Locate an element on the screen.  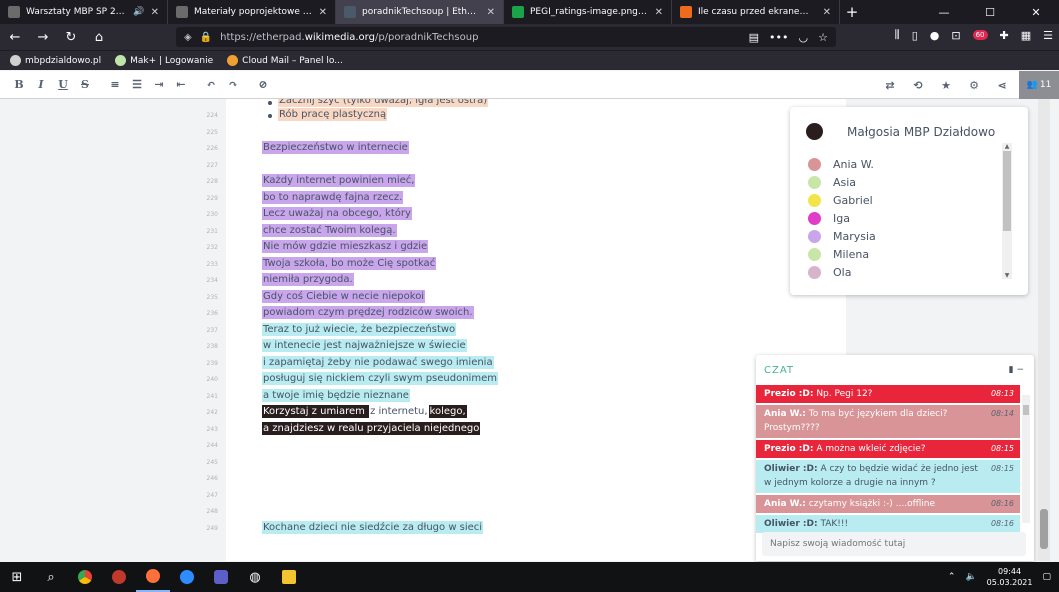
browser-tab: Warsztaty MBP SP 2 Działdowo 🔊 ✕ is located at coordinates (84, 12).